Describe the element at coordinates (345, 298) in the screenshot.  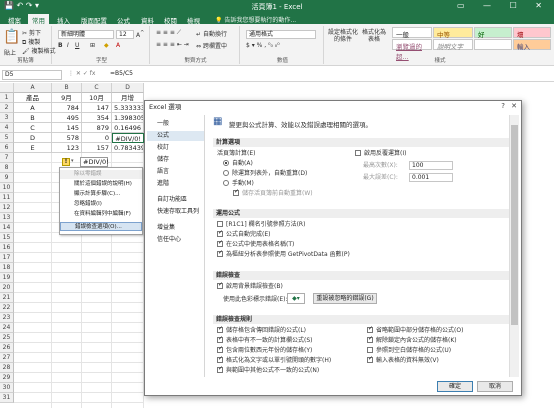
I see `reset-ignored-errors-button: 重設被忽略的錯誤(G)` at that location.